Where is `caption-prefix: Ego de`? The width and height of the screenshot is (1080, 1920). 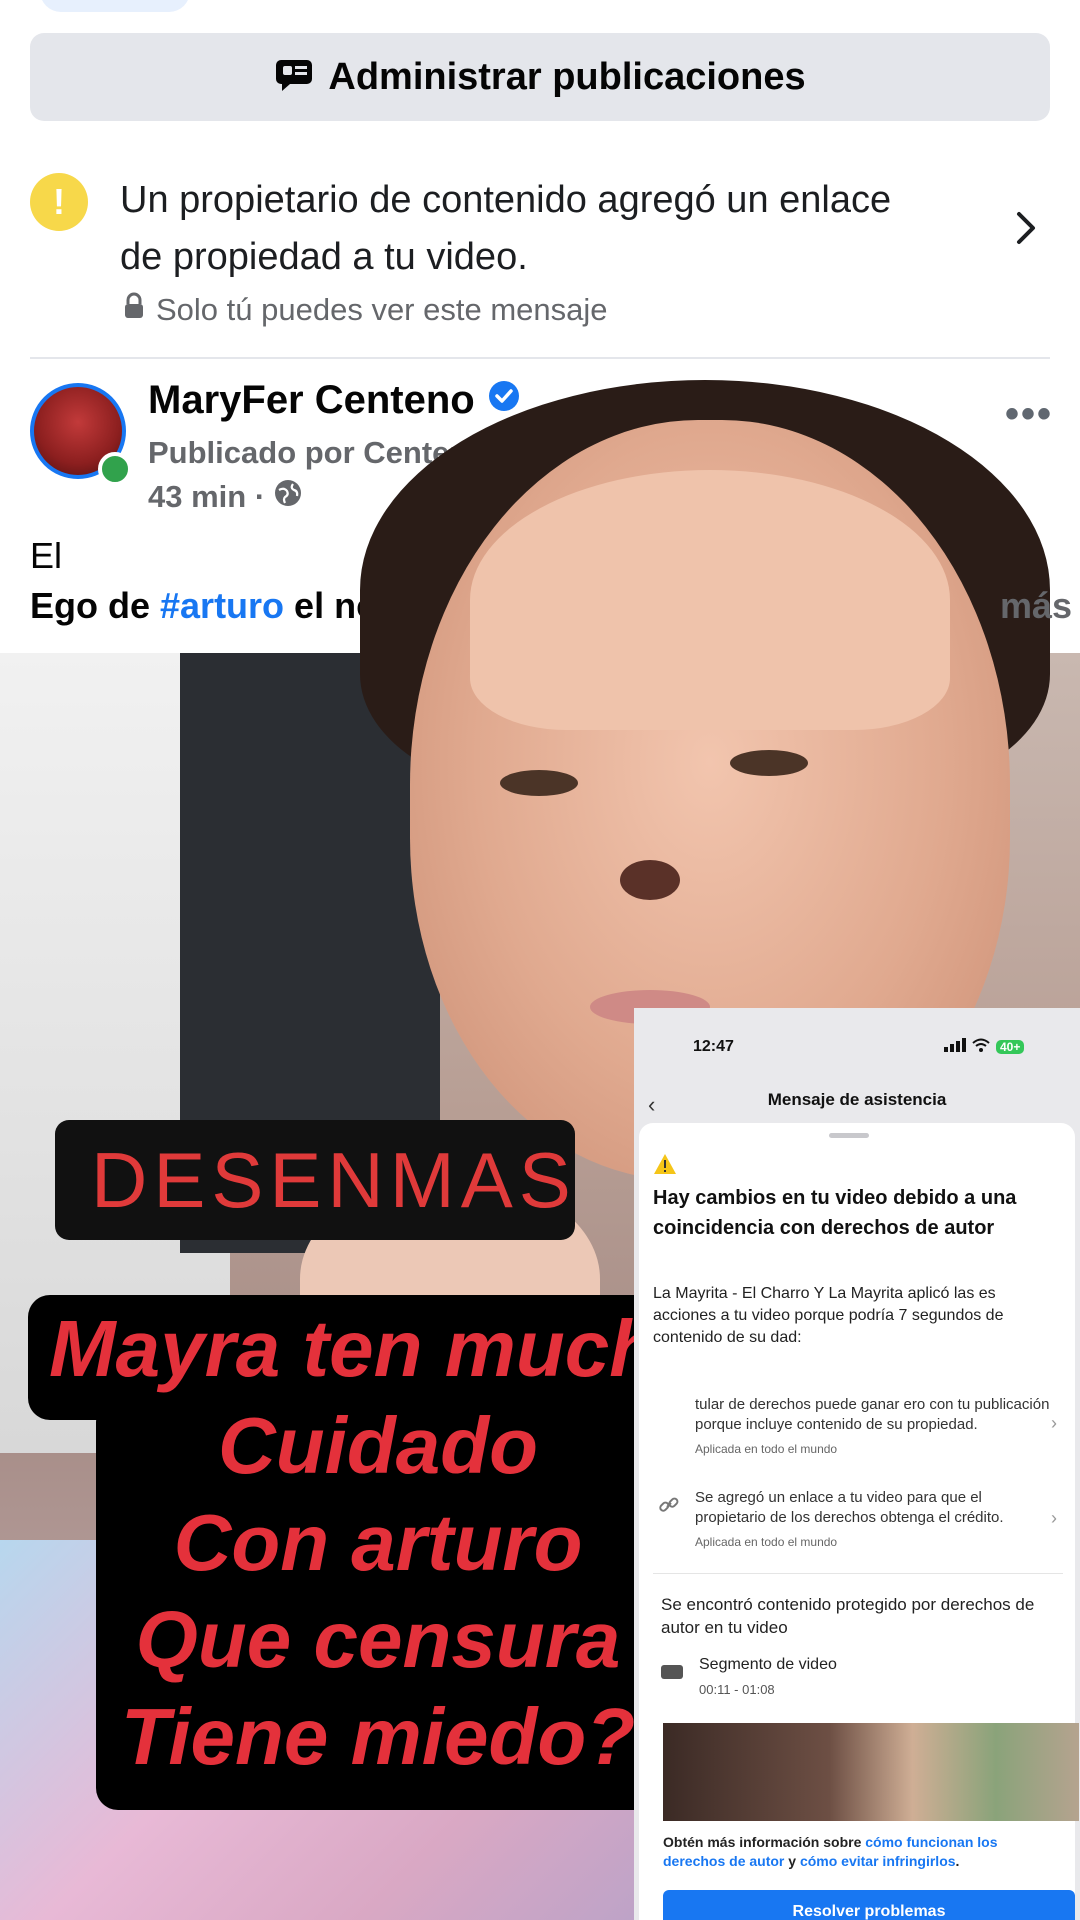
caption-prefix: Ego de is located at coordinates (95, 605).